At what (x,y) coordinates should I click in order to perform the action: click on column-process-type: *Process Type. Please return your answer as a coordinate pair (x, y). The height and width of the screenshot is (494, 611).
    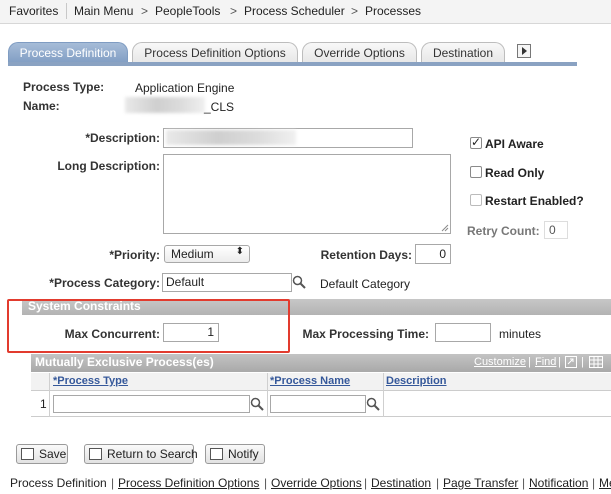
    Looking at the image, I should click on (90, 381).